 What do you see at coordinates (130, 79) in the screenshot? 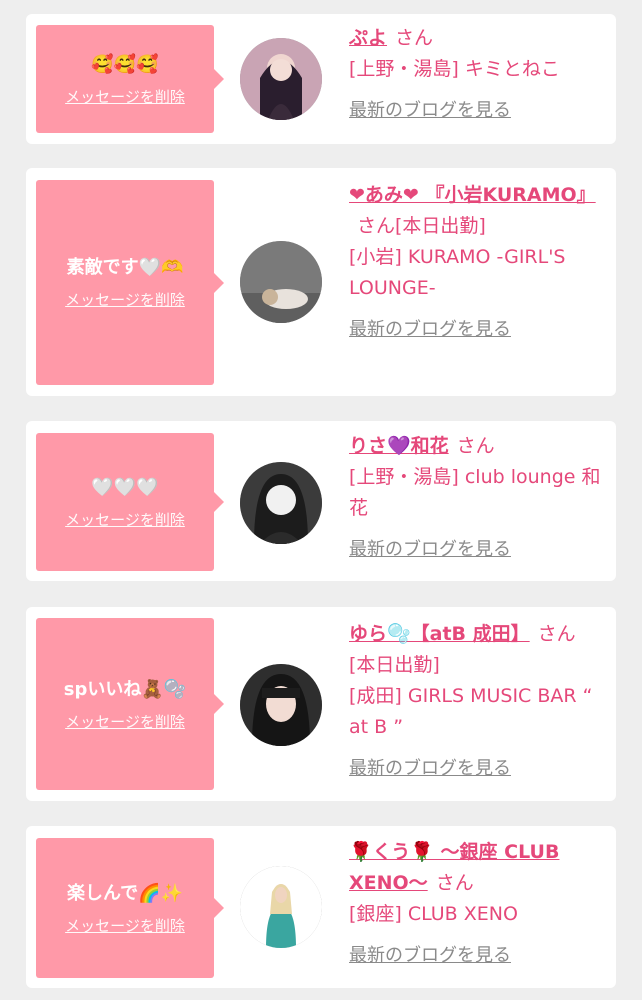
I see `message-bubble: 🥰🥰🥰 メッセージを削除` at bounding box center [130, 79].